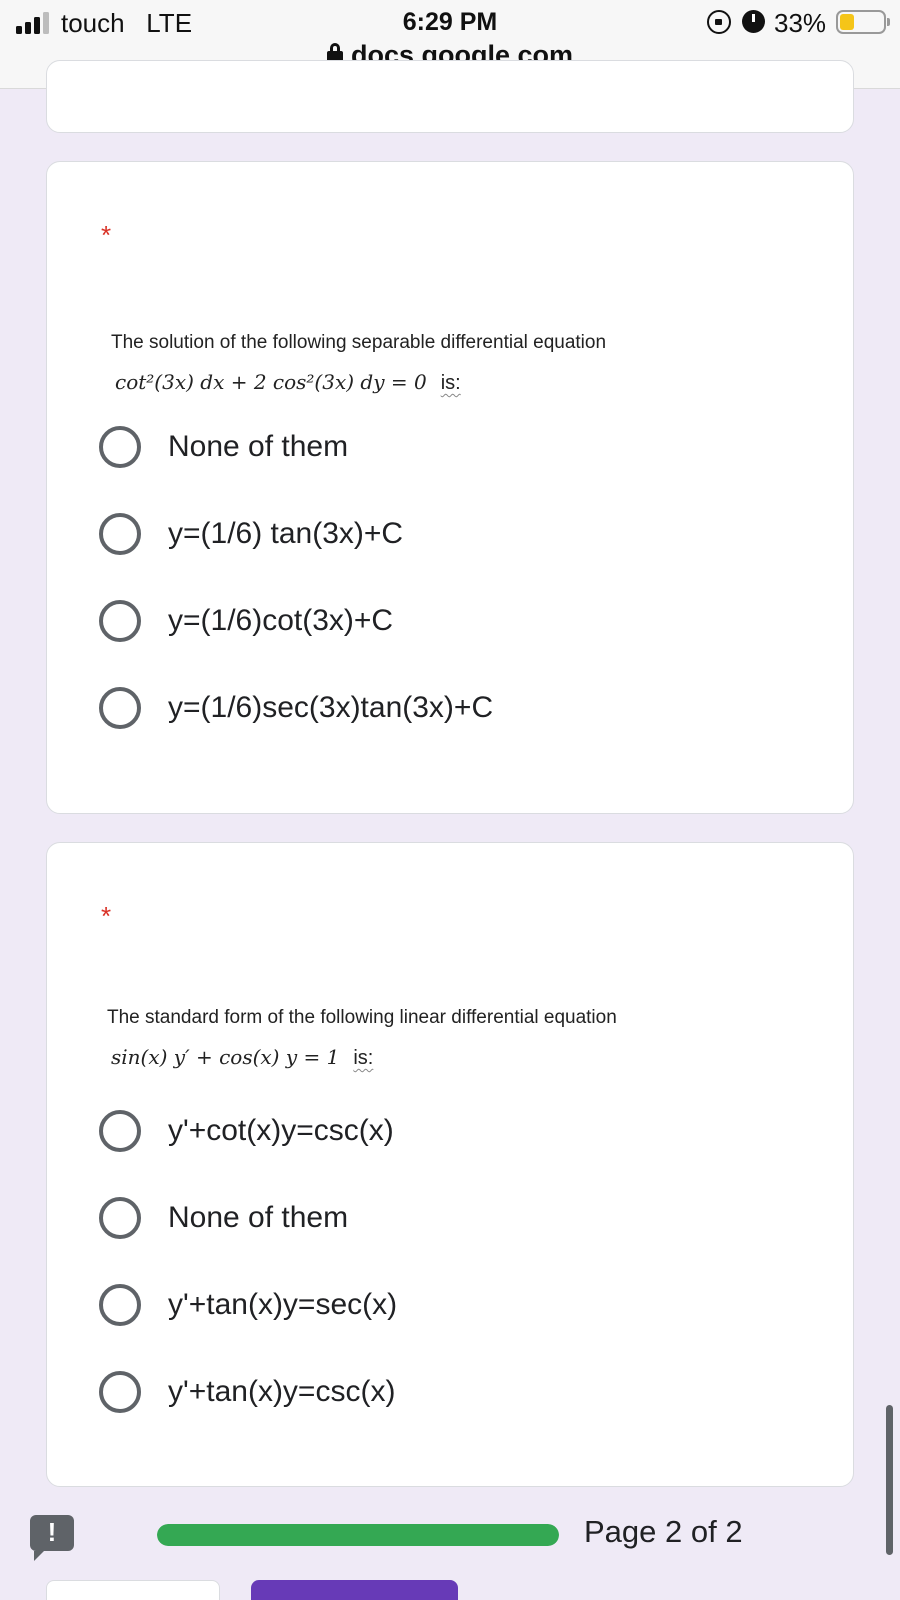  I want to click on option-tan-sec: y'+tan(x)y=sec(x), so click(449, 1305).